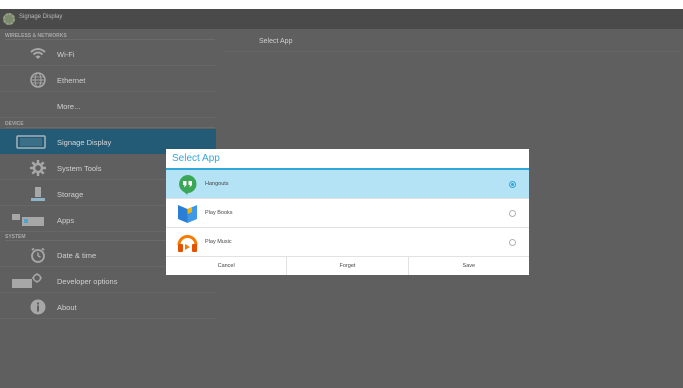 Image resolution: width=683 pixels, height=388 pixels. What do you see at coordinates (218, 242) in the screenshot?
I see `app-option-label: Play Music` at bounding box center [218, 242].